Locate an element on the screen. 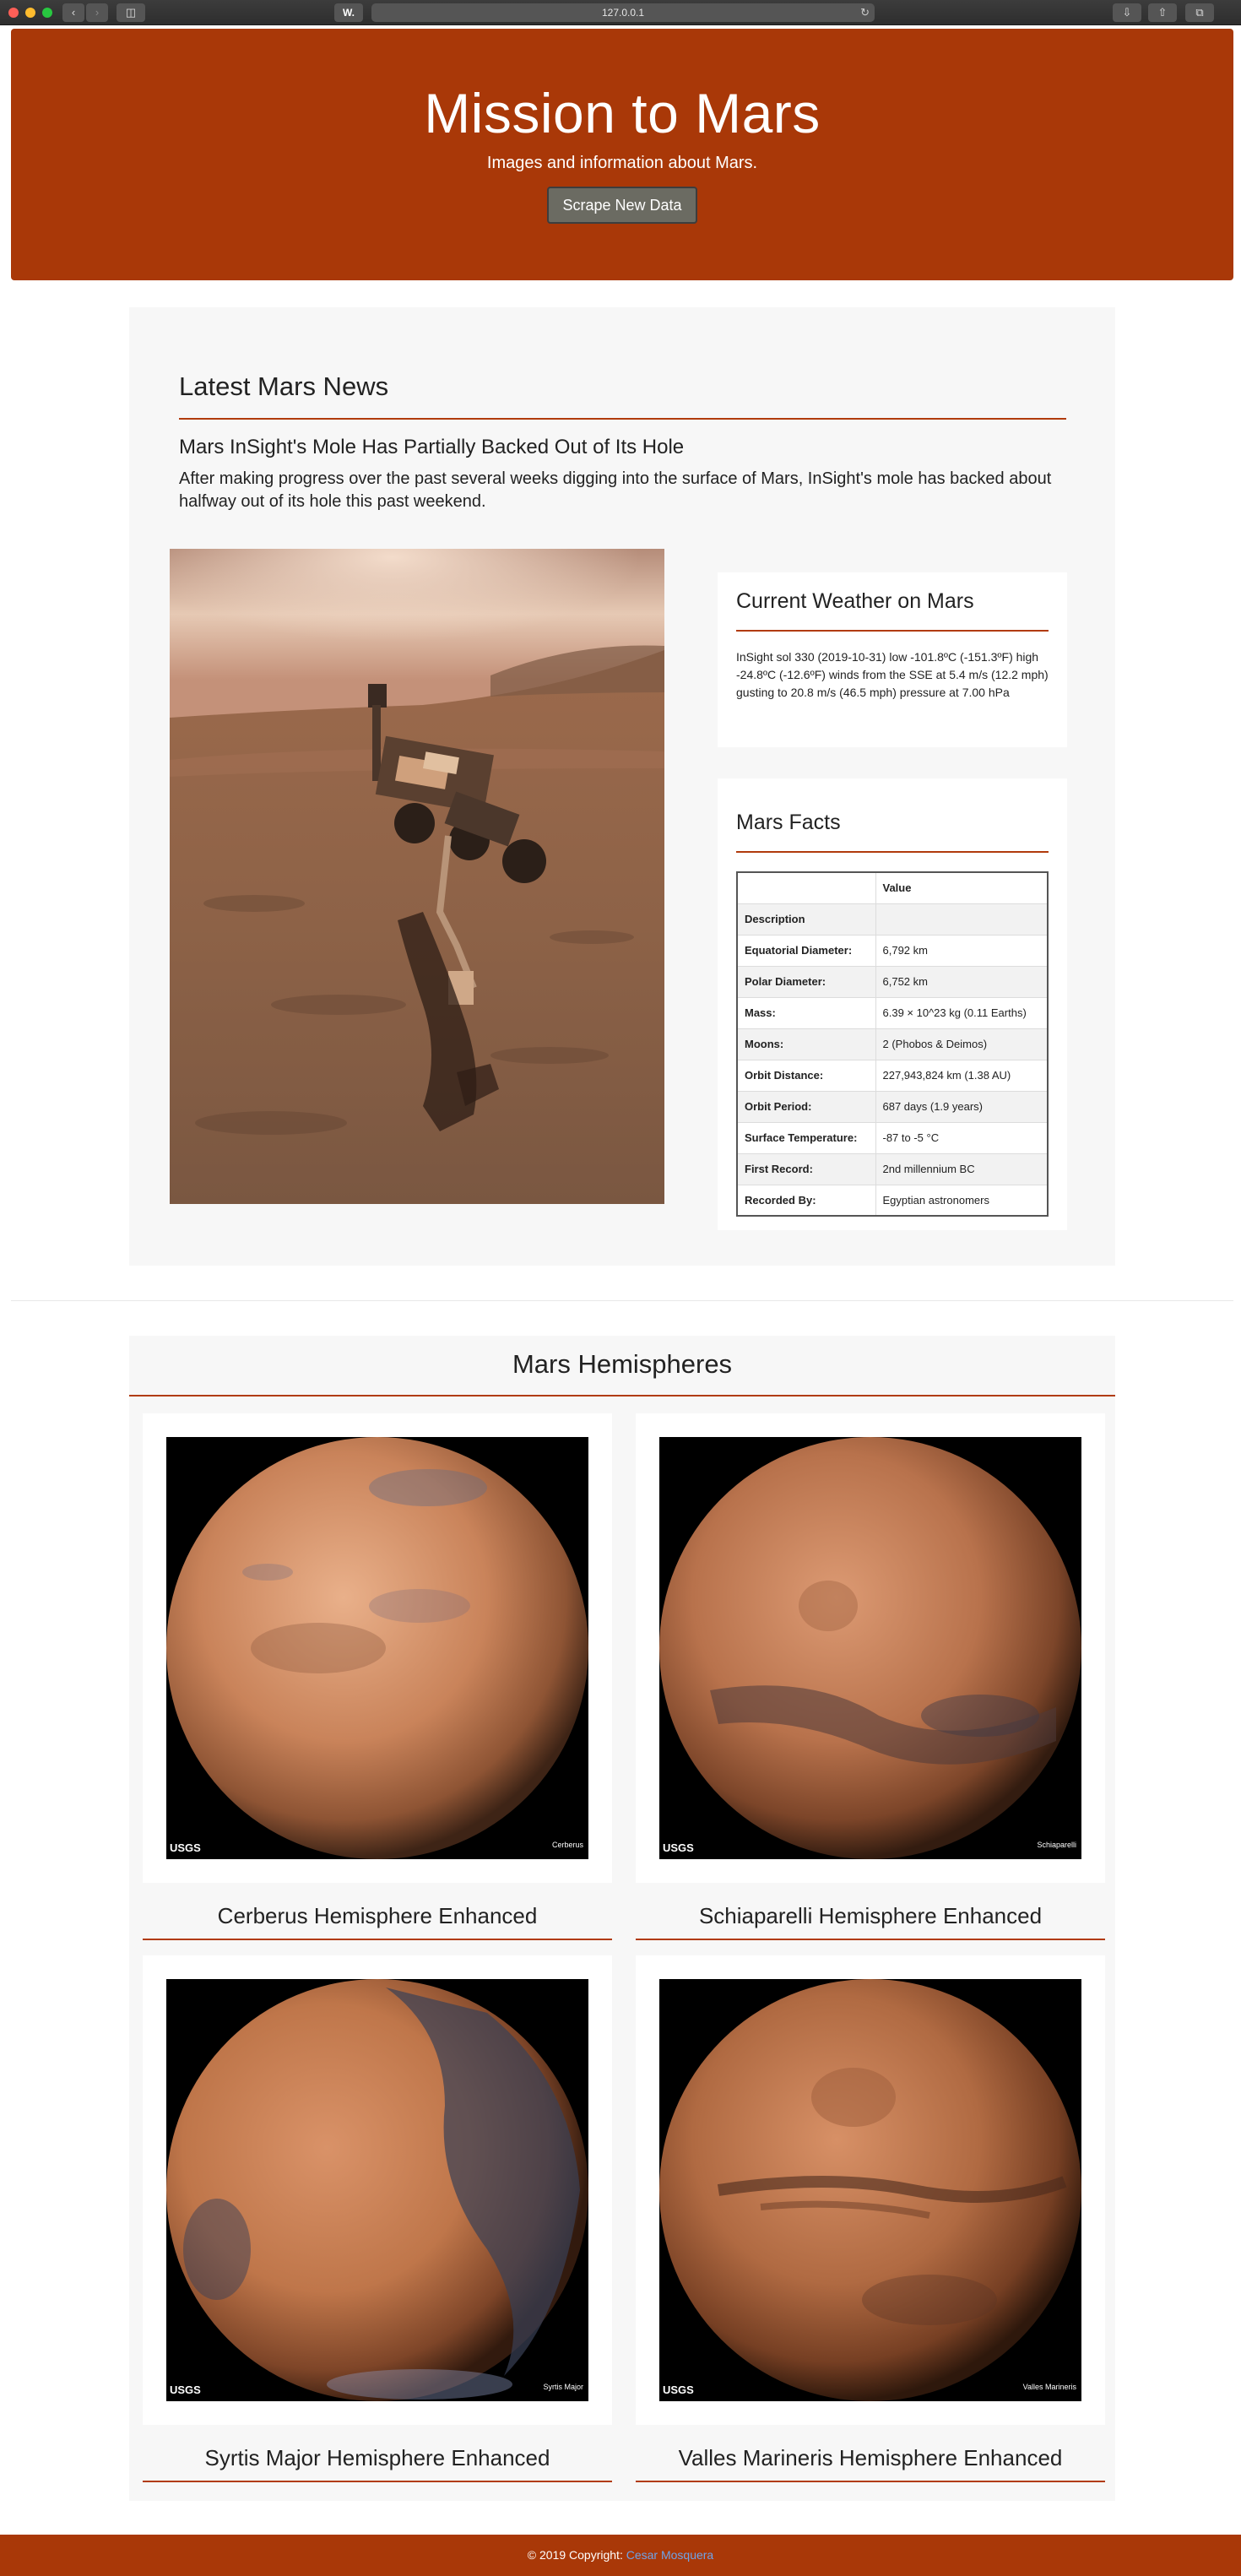  close-window-icon is located at coordinates (13, 13).